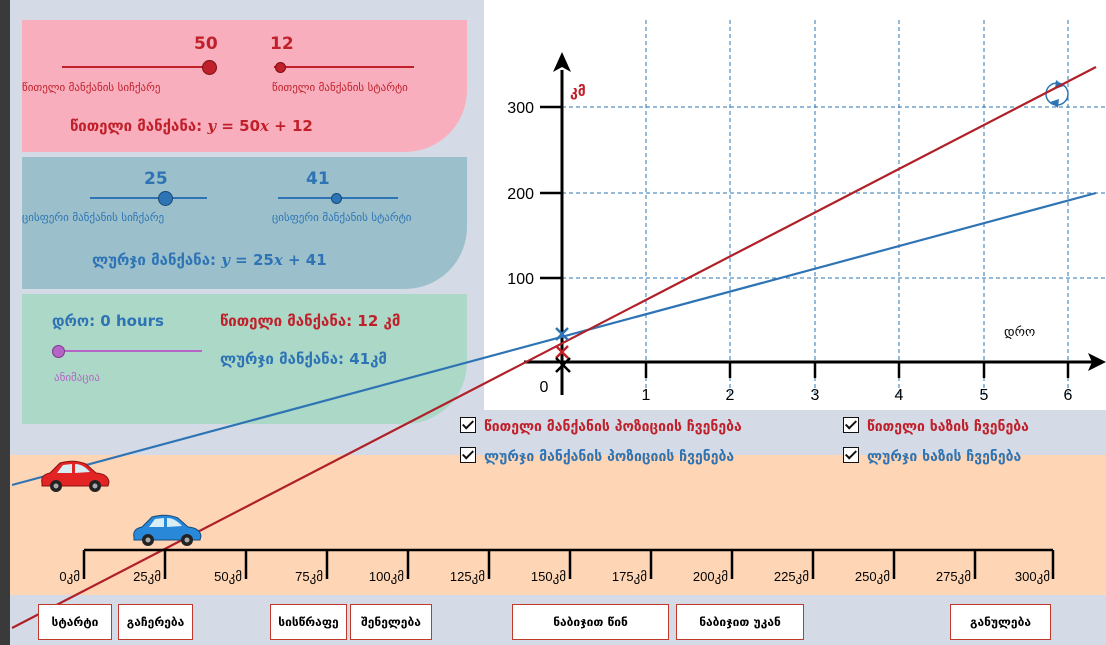 The image size is (1106, 645). I want to click on slower-button: შენელება, so click(391, 622).